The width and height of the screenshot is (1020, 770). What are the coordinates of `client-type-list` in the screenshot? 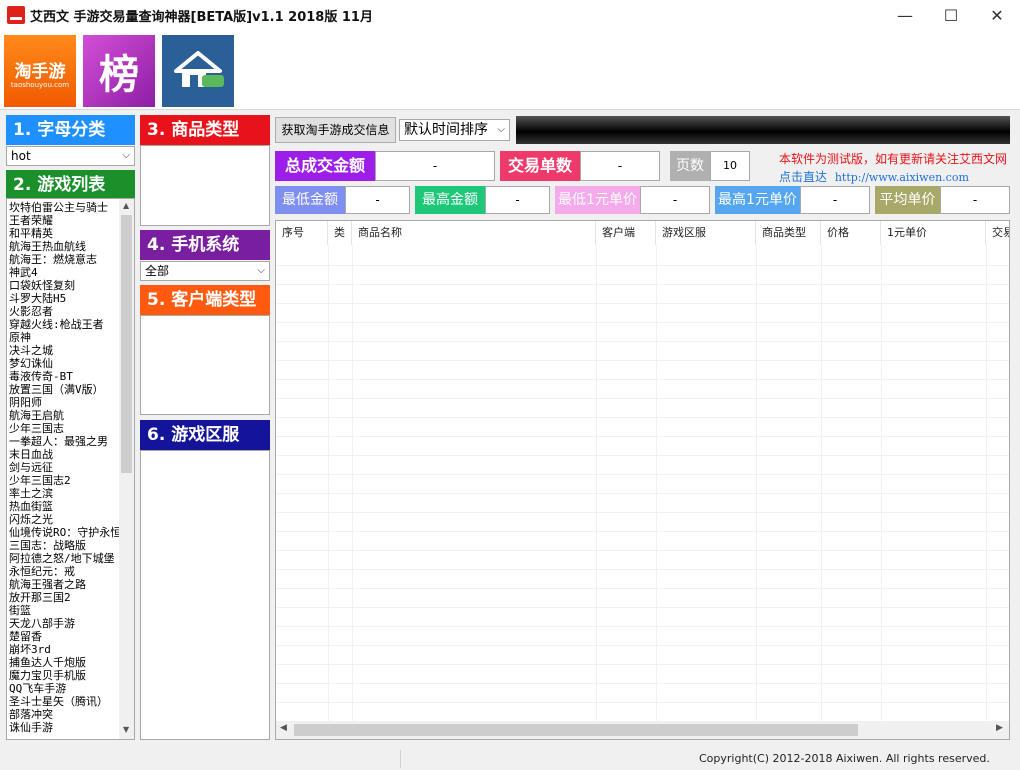 It's located at (205, 365).